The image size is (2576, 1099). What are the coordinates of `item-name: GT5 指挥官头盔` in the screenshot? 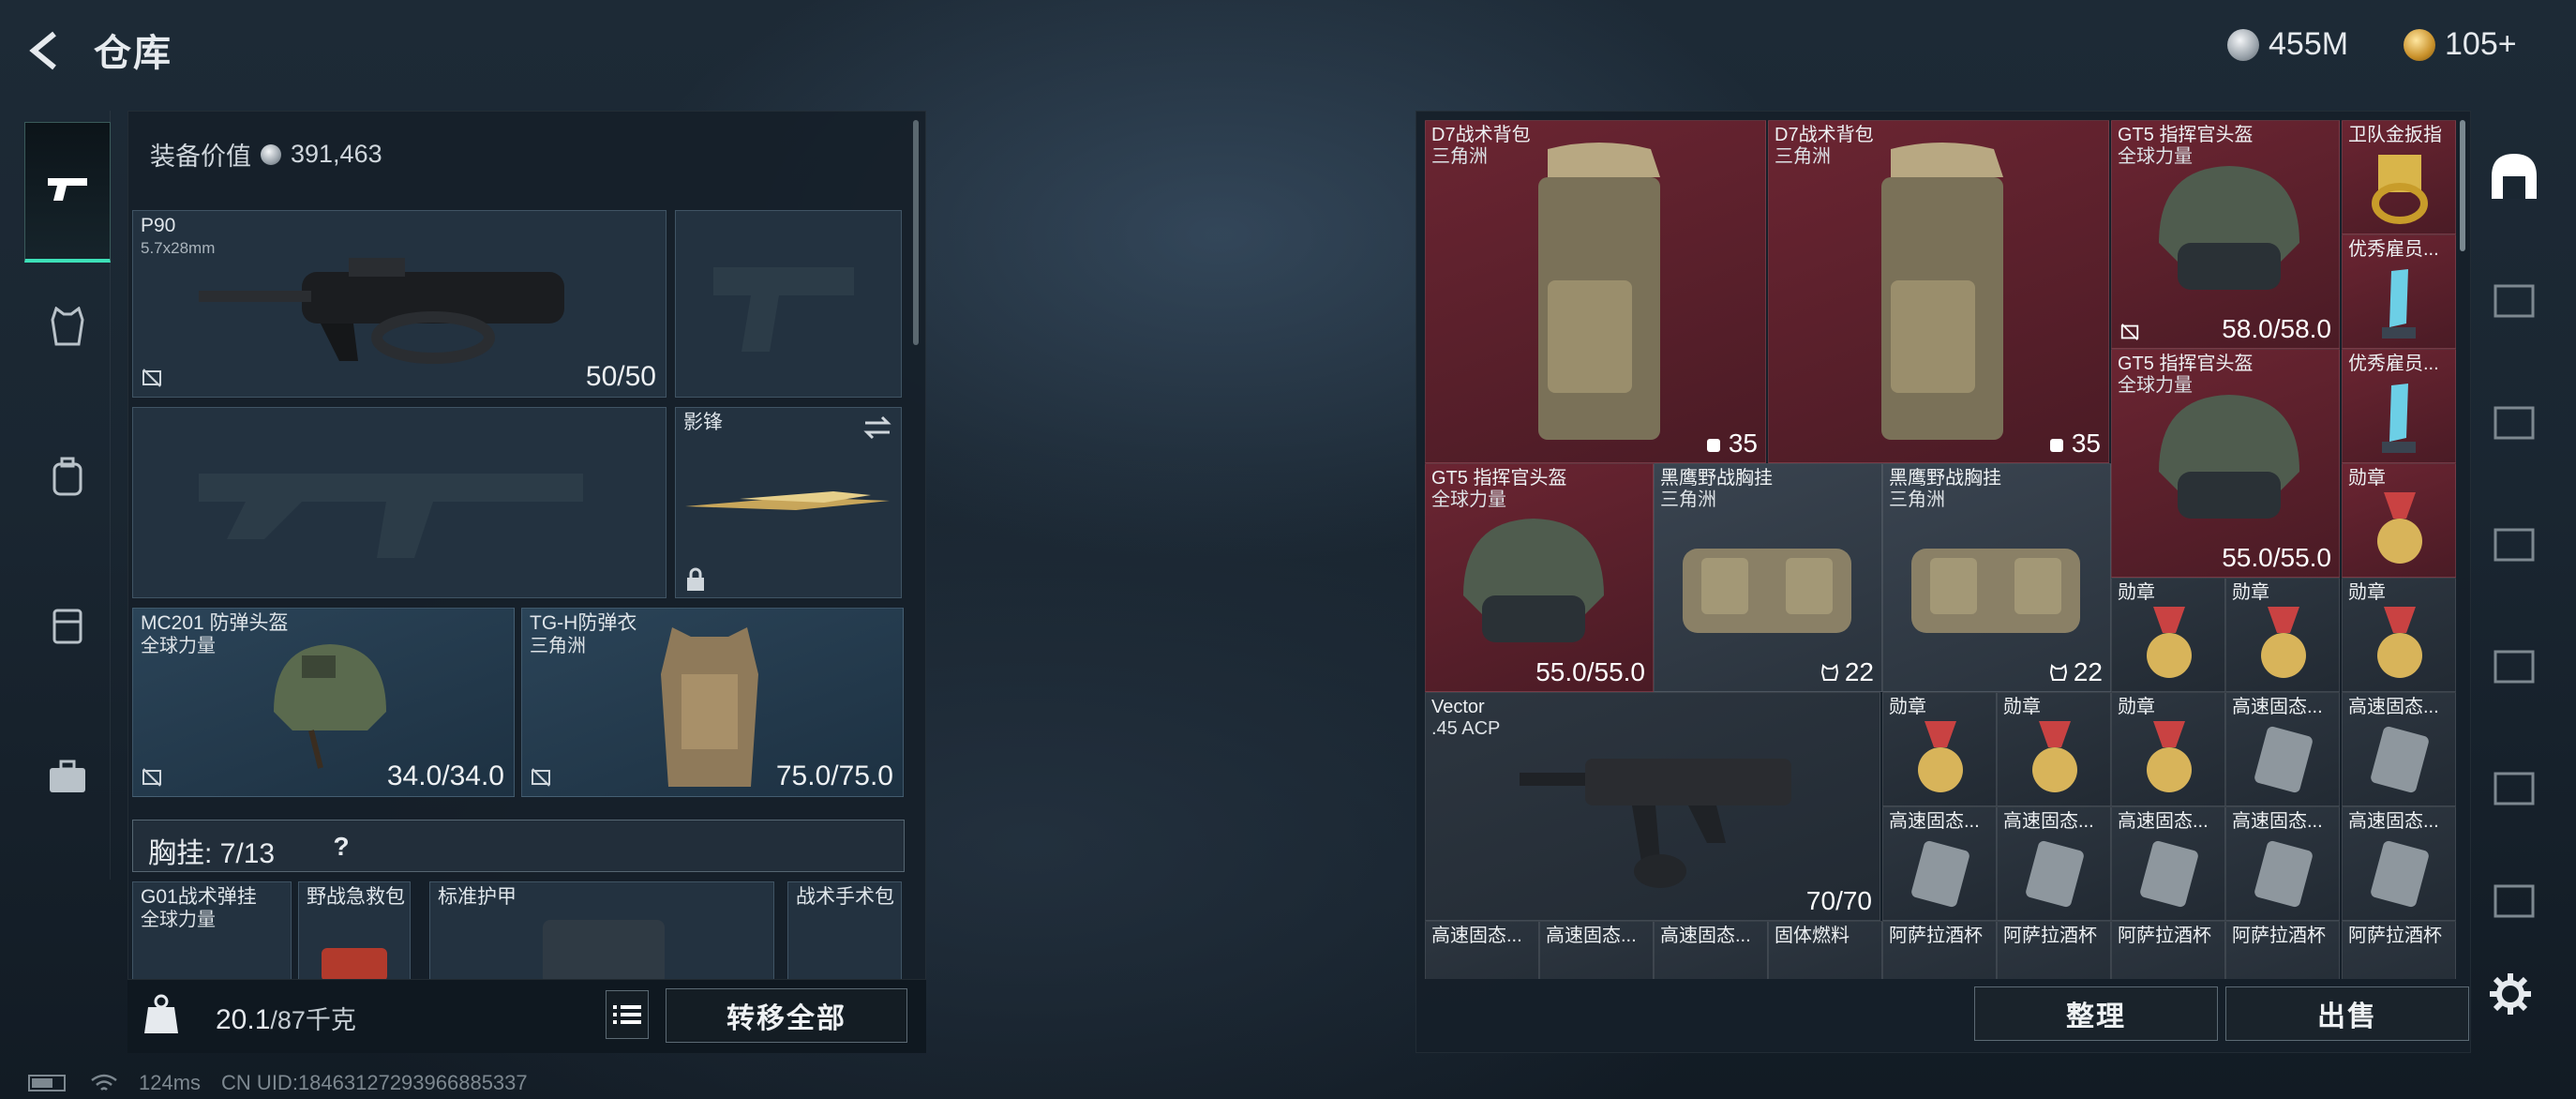 It's located at (2186, 135).